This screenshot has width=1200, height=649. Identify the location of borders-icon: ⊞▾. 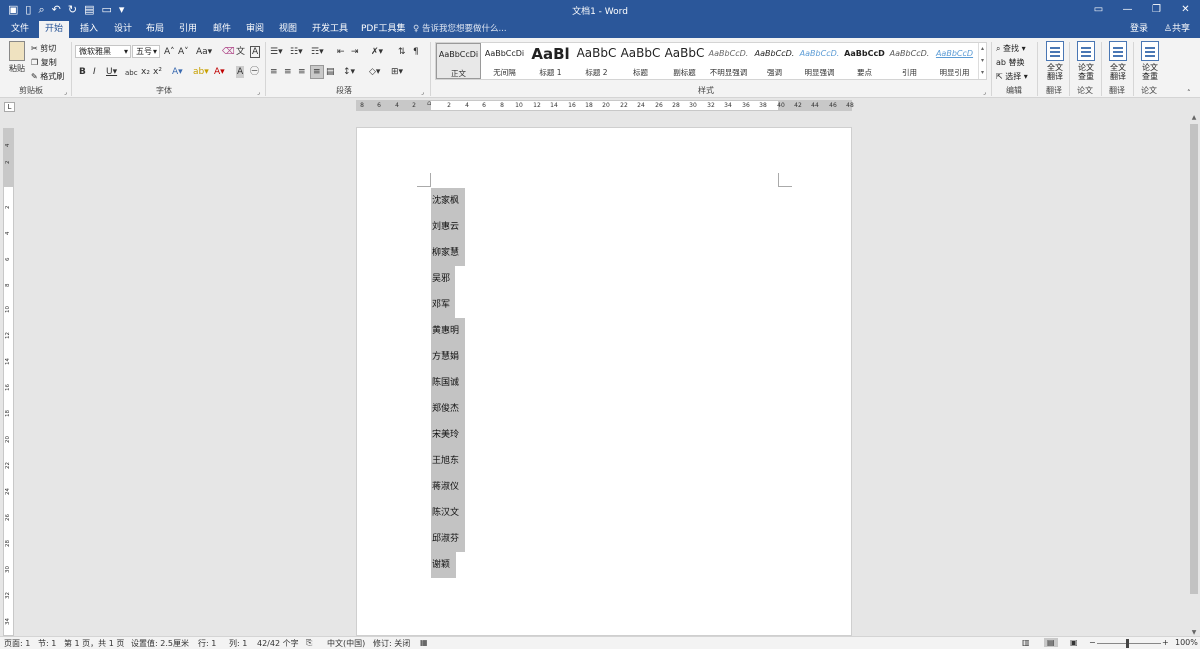
(397, 72).